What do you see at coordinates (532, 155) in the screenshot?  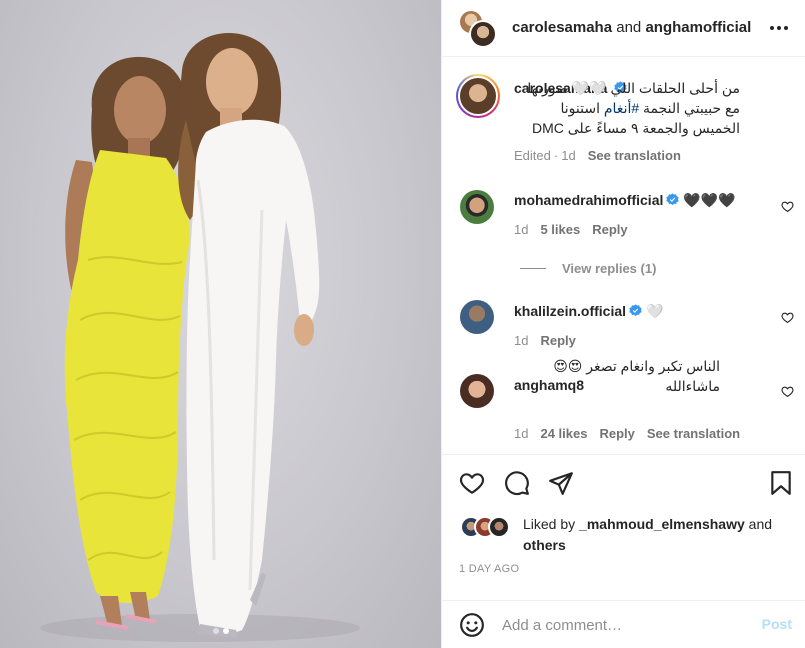 I see `caption-edited: Edited` at bounding box center [532, 155].